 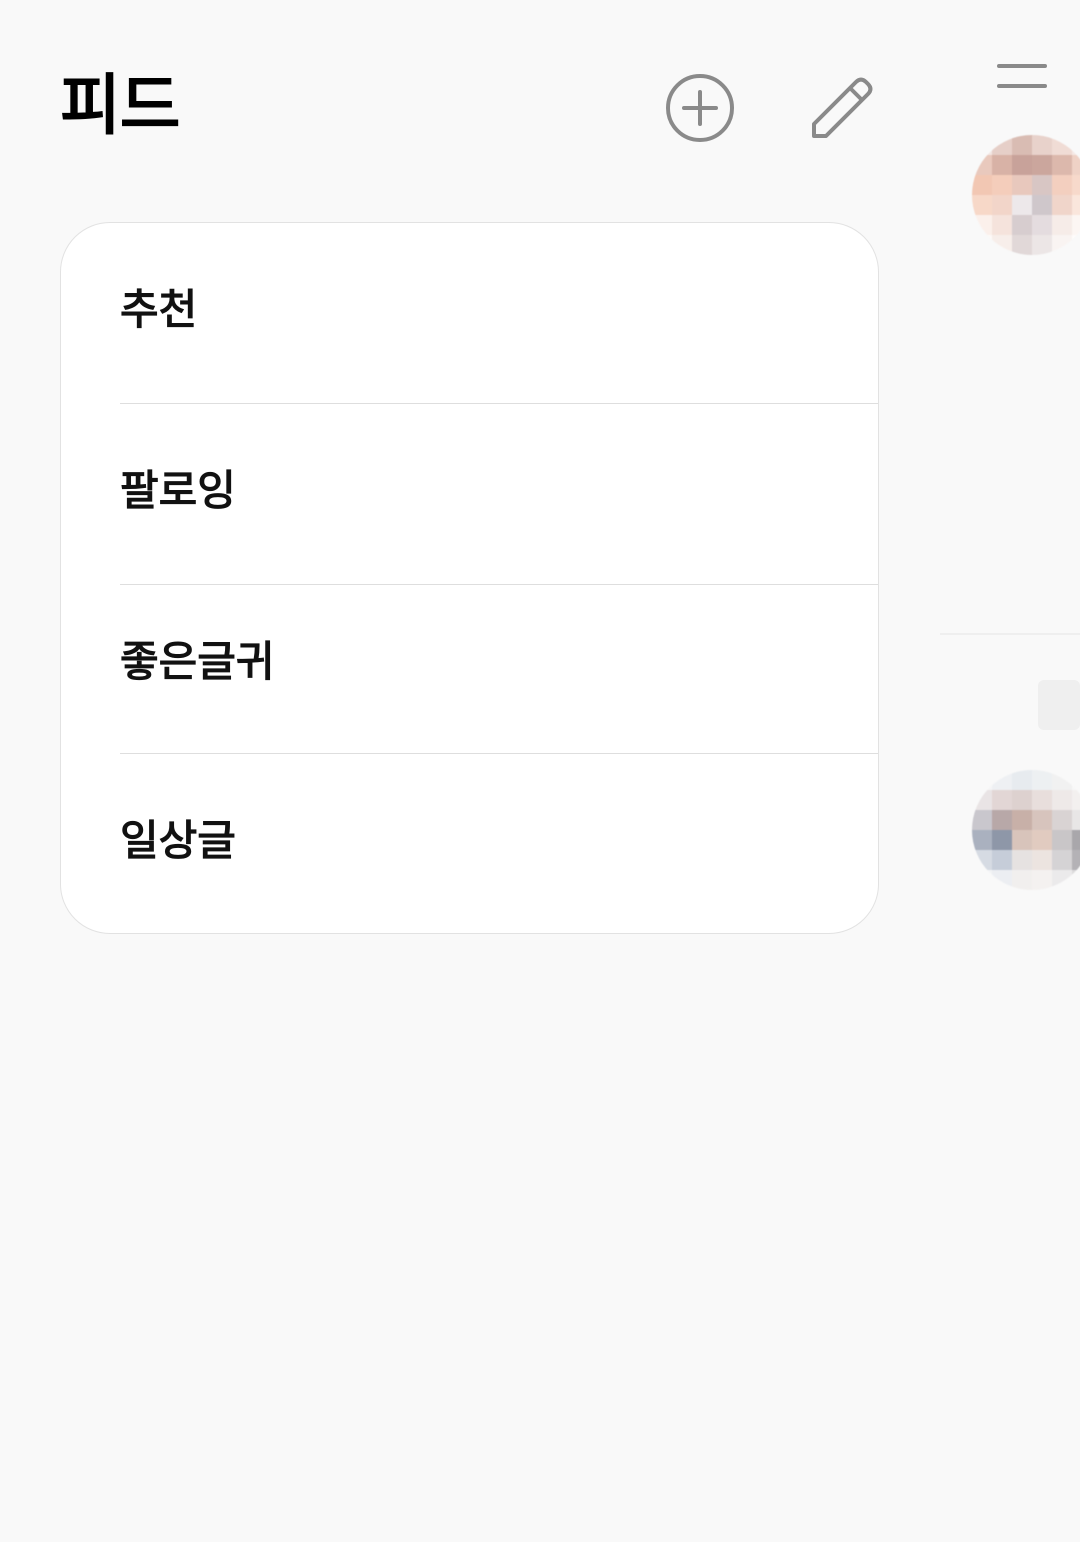 I want to click on feed-item-recommended: 추천, so click(x=469, y=313).